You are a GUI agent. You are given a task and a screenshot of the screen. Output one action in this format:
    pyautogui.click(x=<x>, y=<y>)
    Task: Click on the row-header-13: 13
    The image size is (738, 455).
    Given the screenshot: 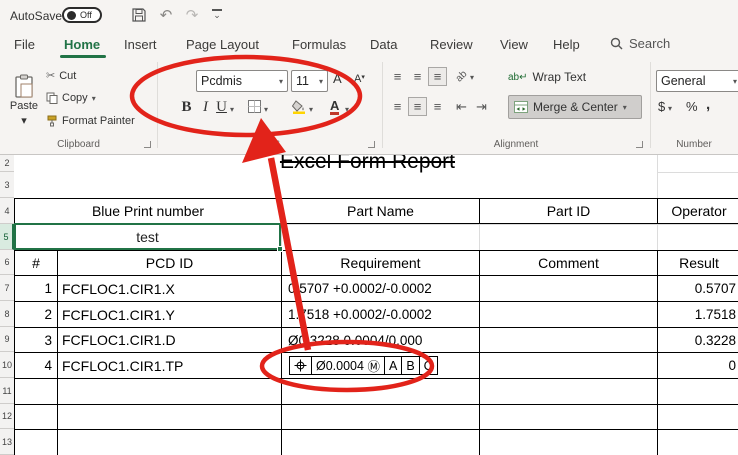 What is the action you would take?
    pyautogui.click(x=7, y=442)
    